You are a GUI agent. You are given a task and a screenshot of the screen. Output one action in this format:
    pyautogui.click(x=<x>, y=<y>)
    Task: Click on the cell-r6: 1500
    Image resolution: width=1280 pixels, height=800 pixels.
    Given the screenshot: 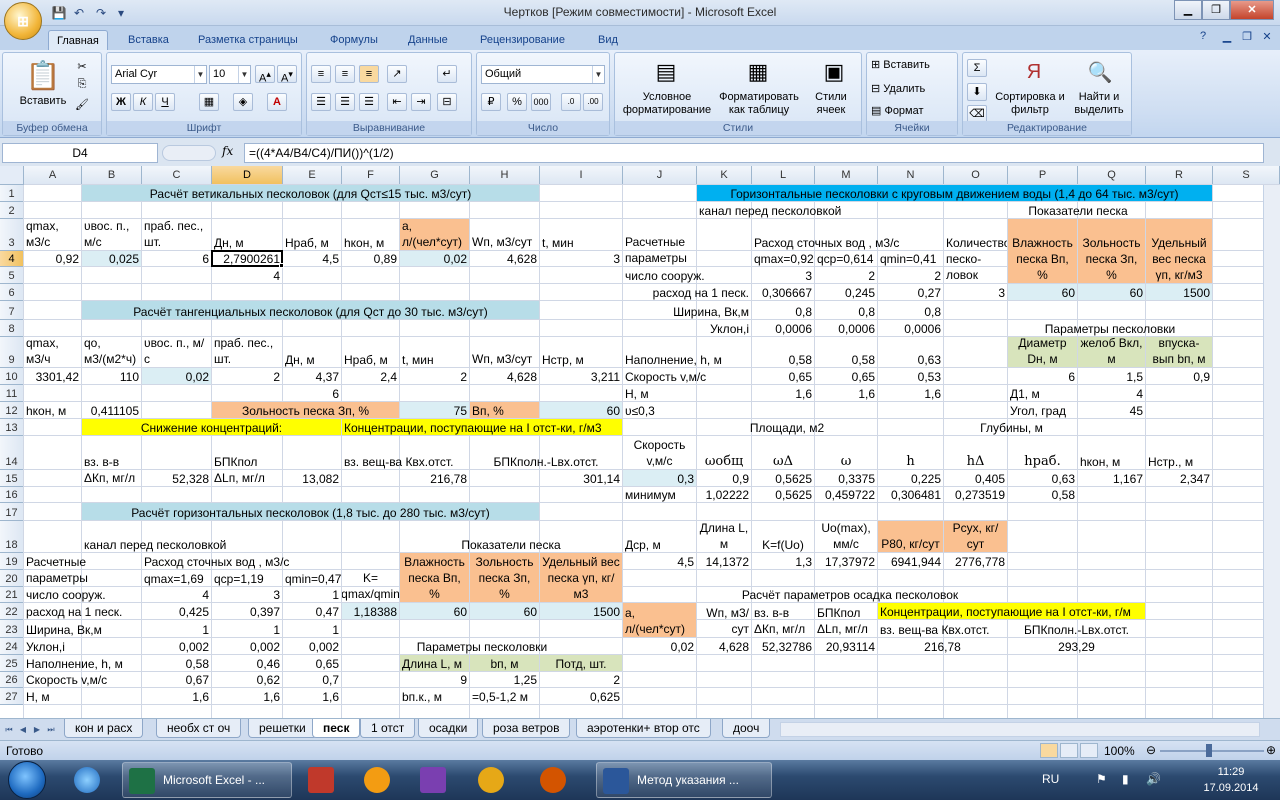 What is the action you would take?
    pyautogui.click(x=1179, y=292)
    